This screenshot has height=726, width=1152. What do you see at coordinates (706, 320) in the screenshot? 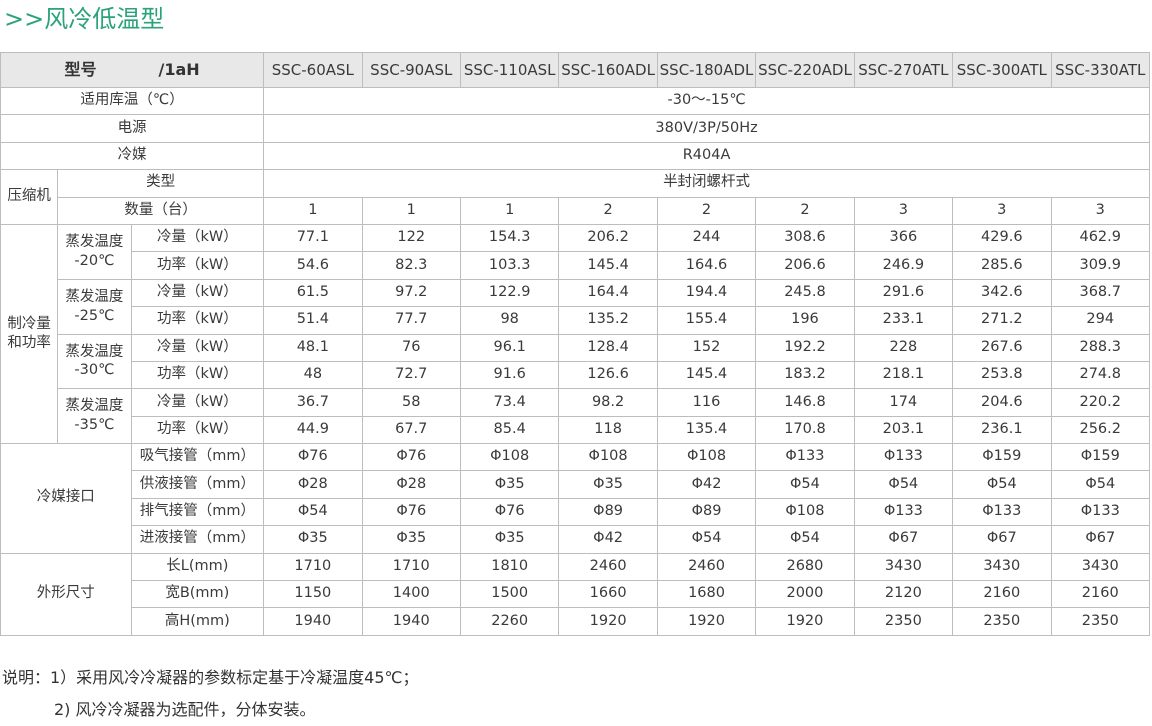
I see `table-cell: 155.4` at bounding box center [706, 320].